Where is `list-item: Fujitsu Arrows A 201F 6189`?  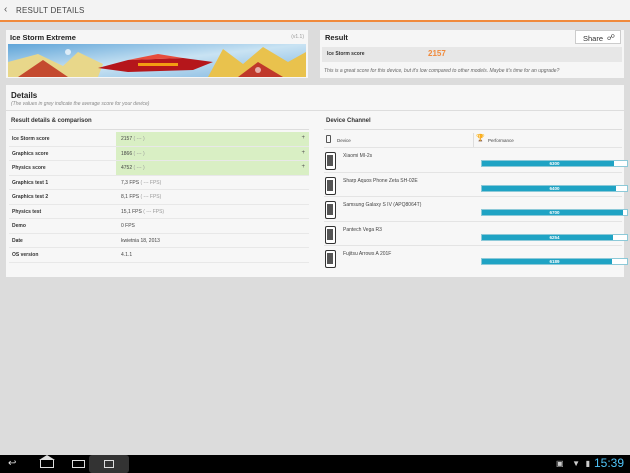
list-item: Fujitsu Arrows A 201F 6189 is located at coordinates (476, 257).